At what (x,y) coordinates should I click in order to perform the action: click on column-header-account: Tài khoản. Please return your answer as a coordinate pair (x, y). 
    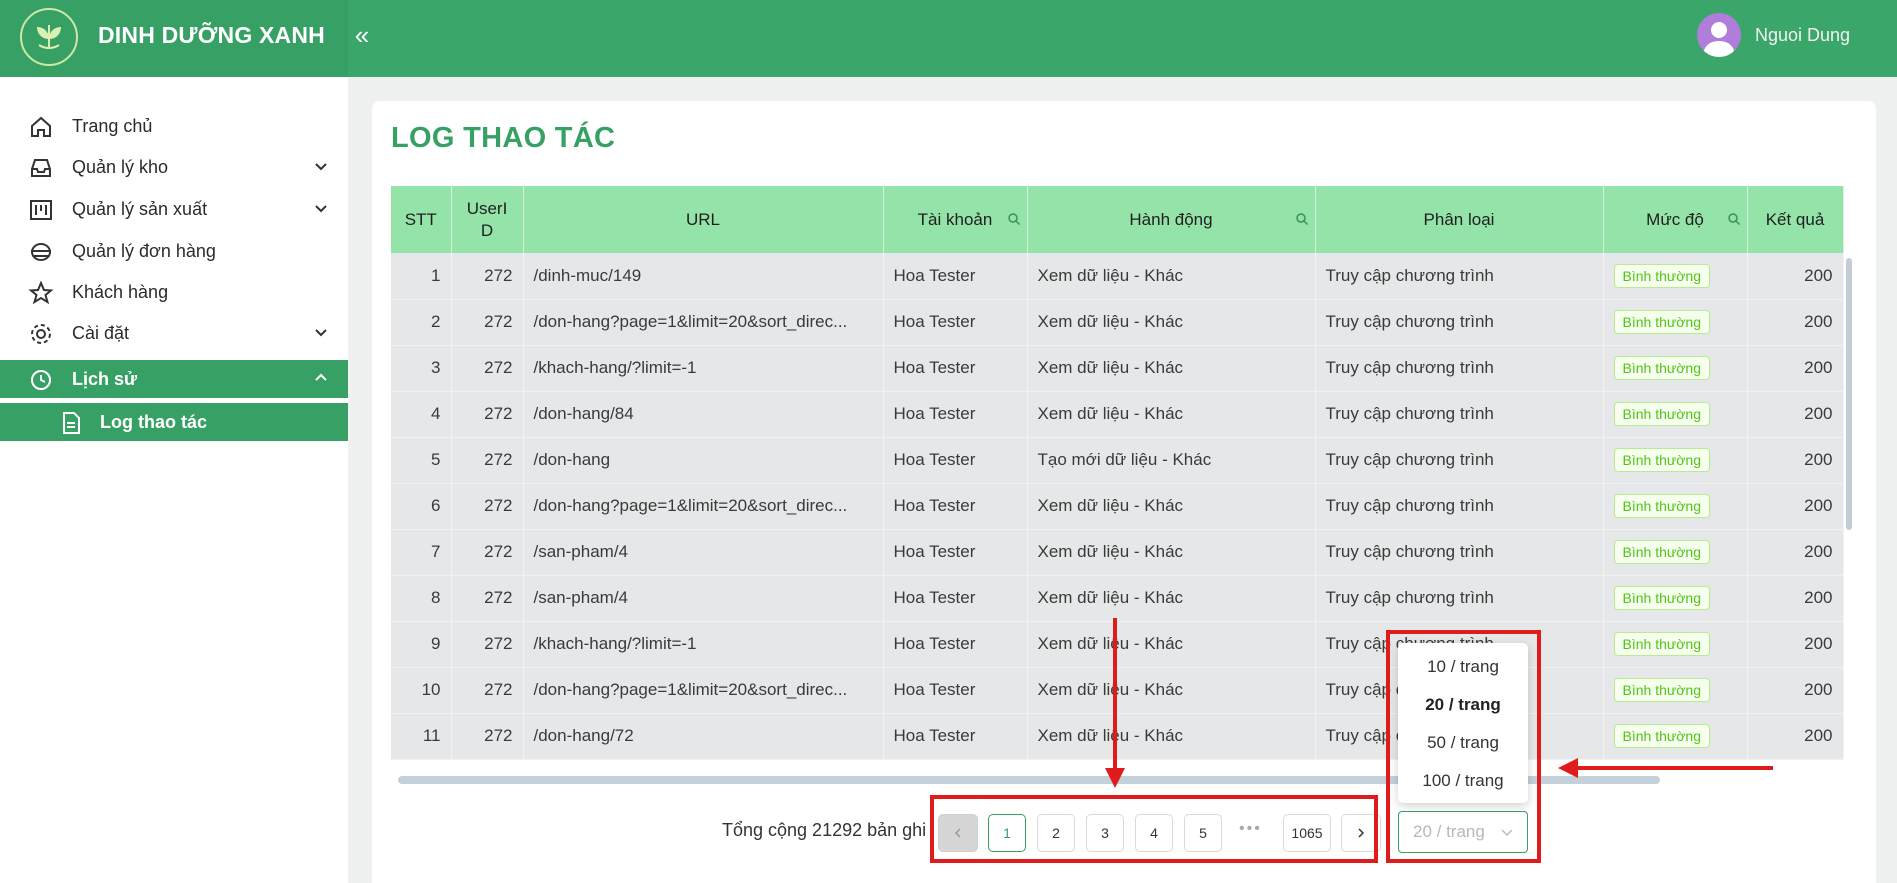
    Looking at the image, I should click on (955, 219).